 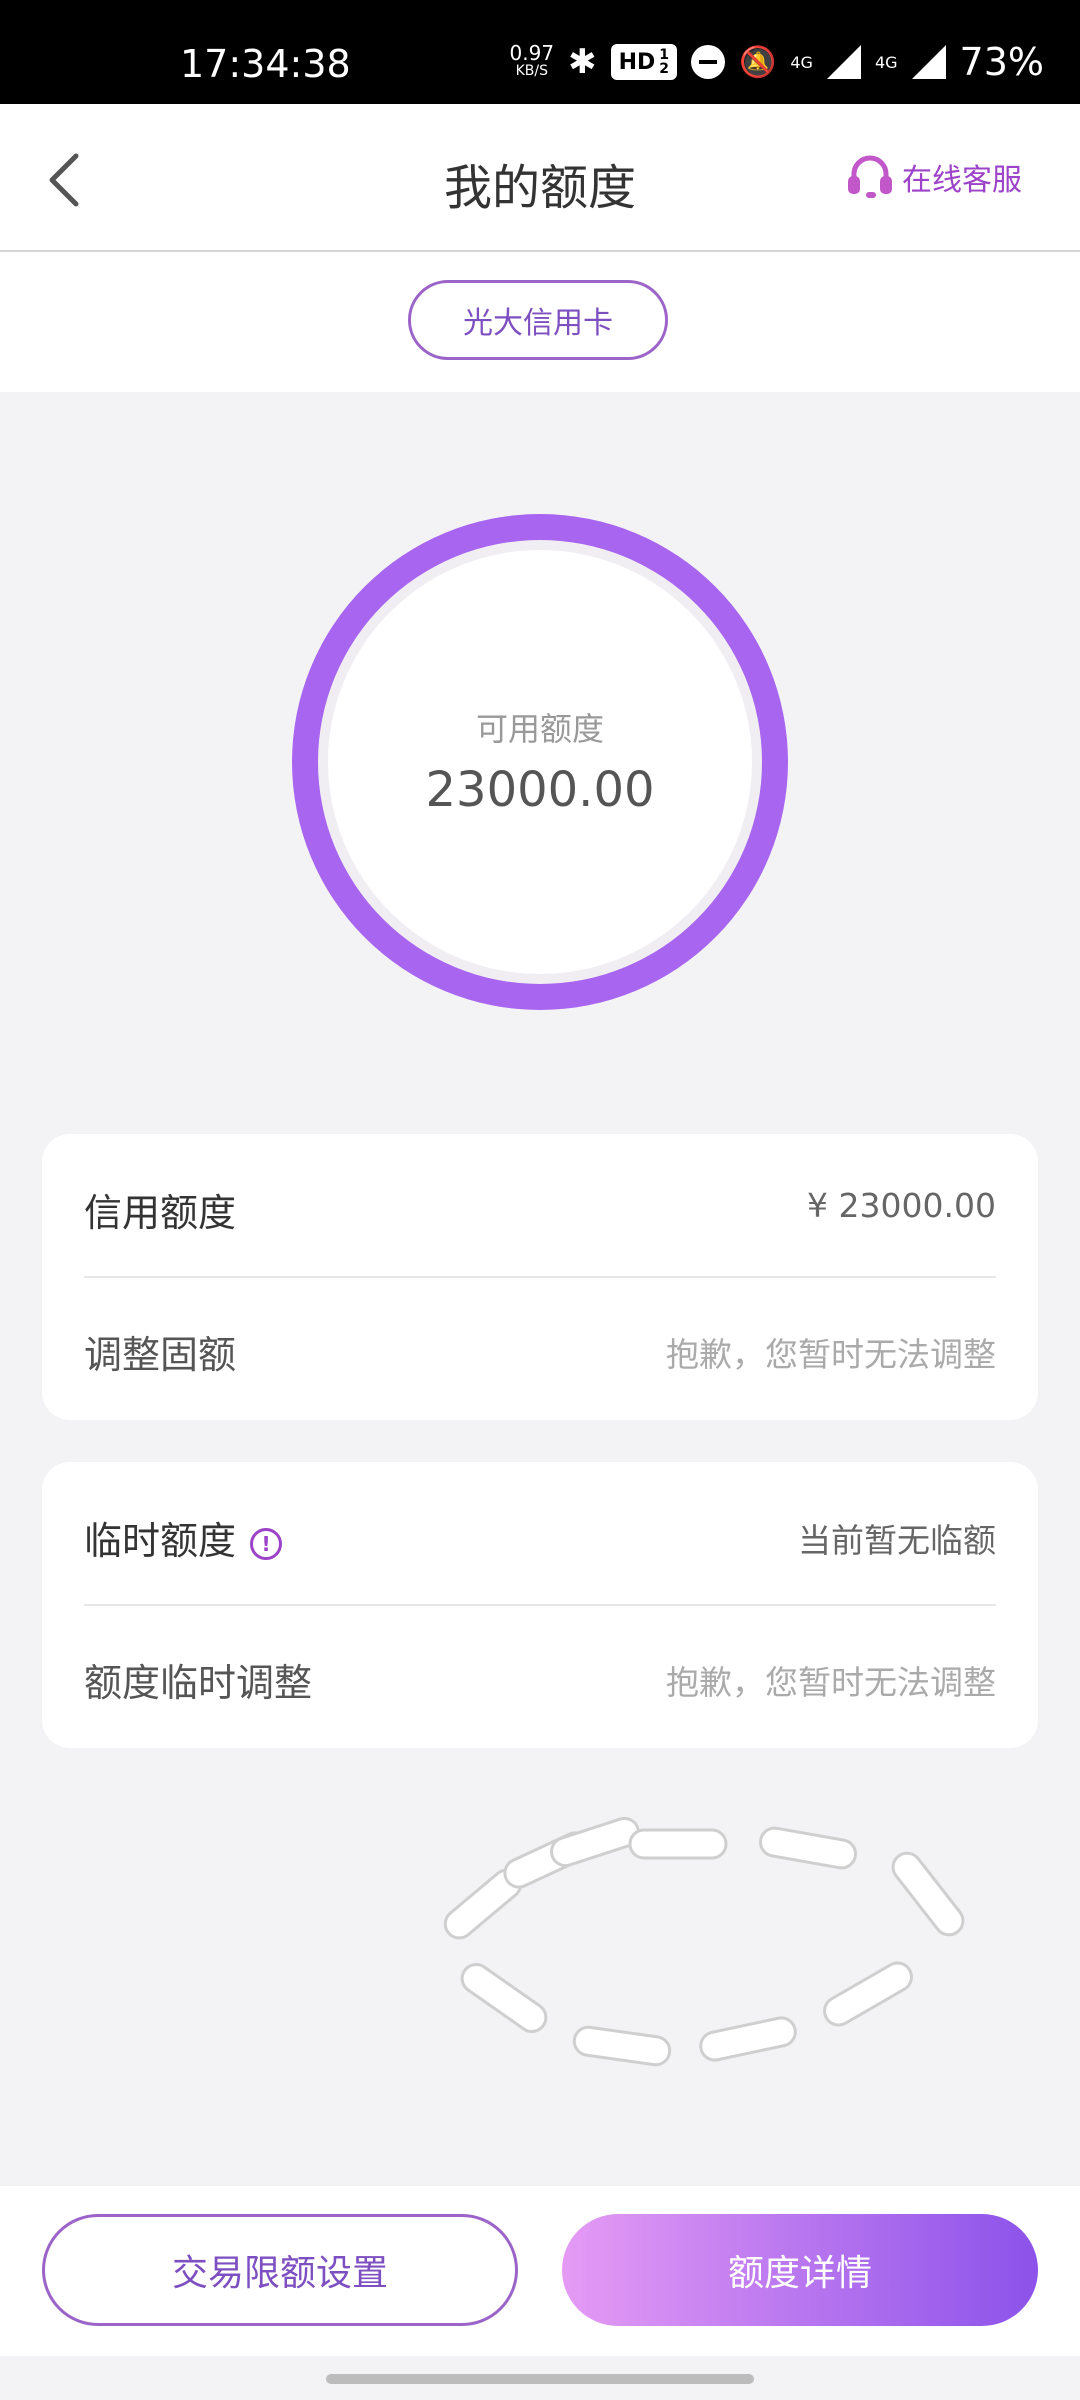 I want to click on status-bar: 17:34:38 0.97 KB/S ✱ HD 12 🔕 4G 4G 73%, so click(x=540, y=52).